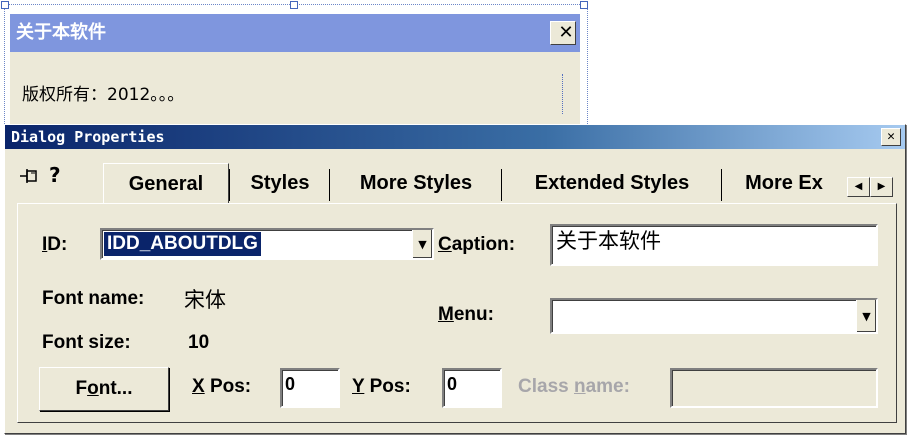  Describe the element at coordinates (416, 183) in the screenshot. I see `tab-more-styles: More Styles` at that location.